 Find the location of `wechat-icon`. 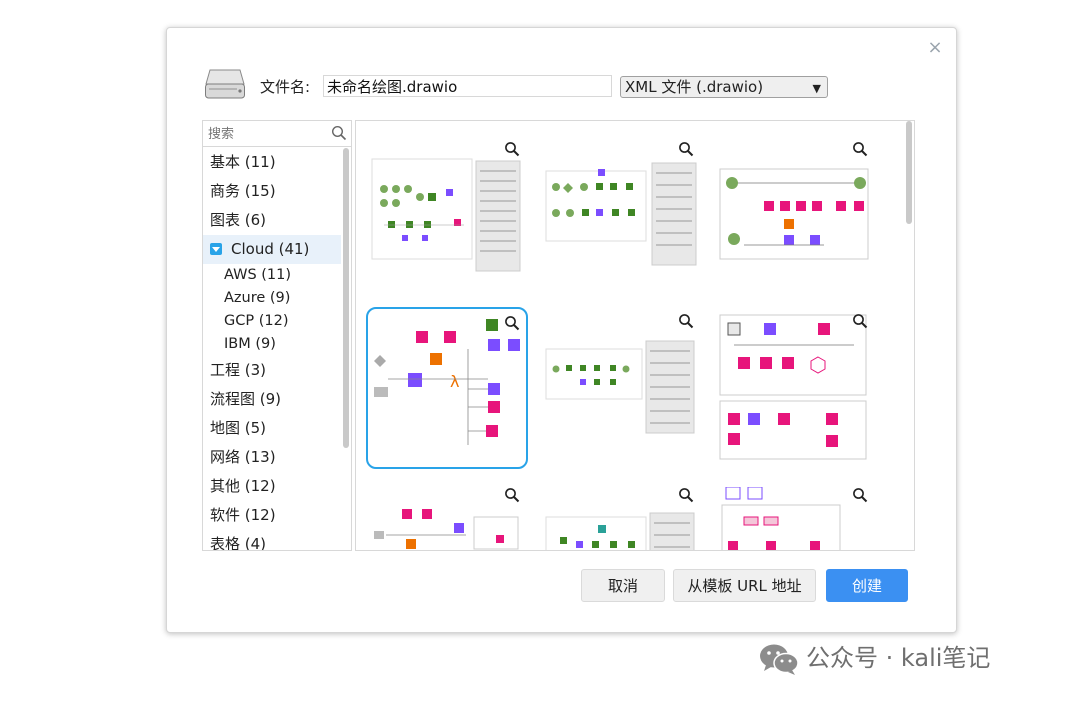

wechat-icon is located at coordinates (779, 659).